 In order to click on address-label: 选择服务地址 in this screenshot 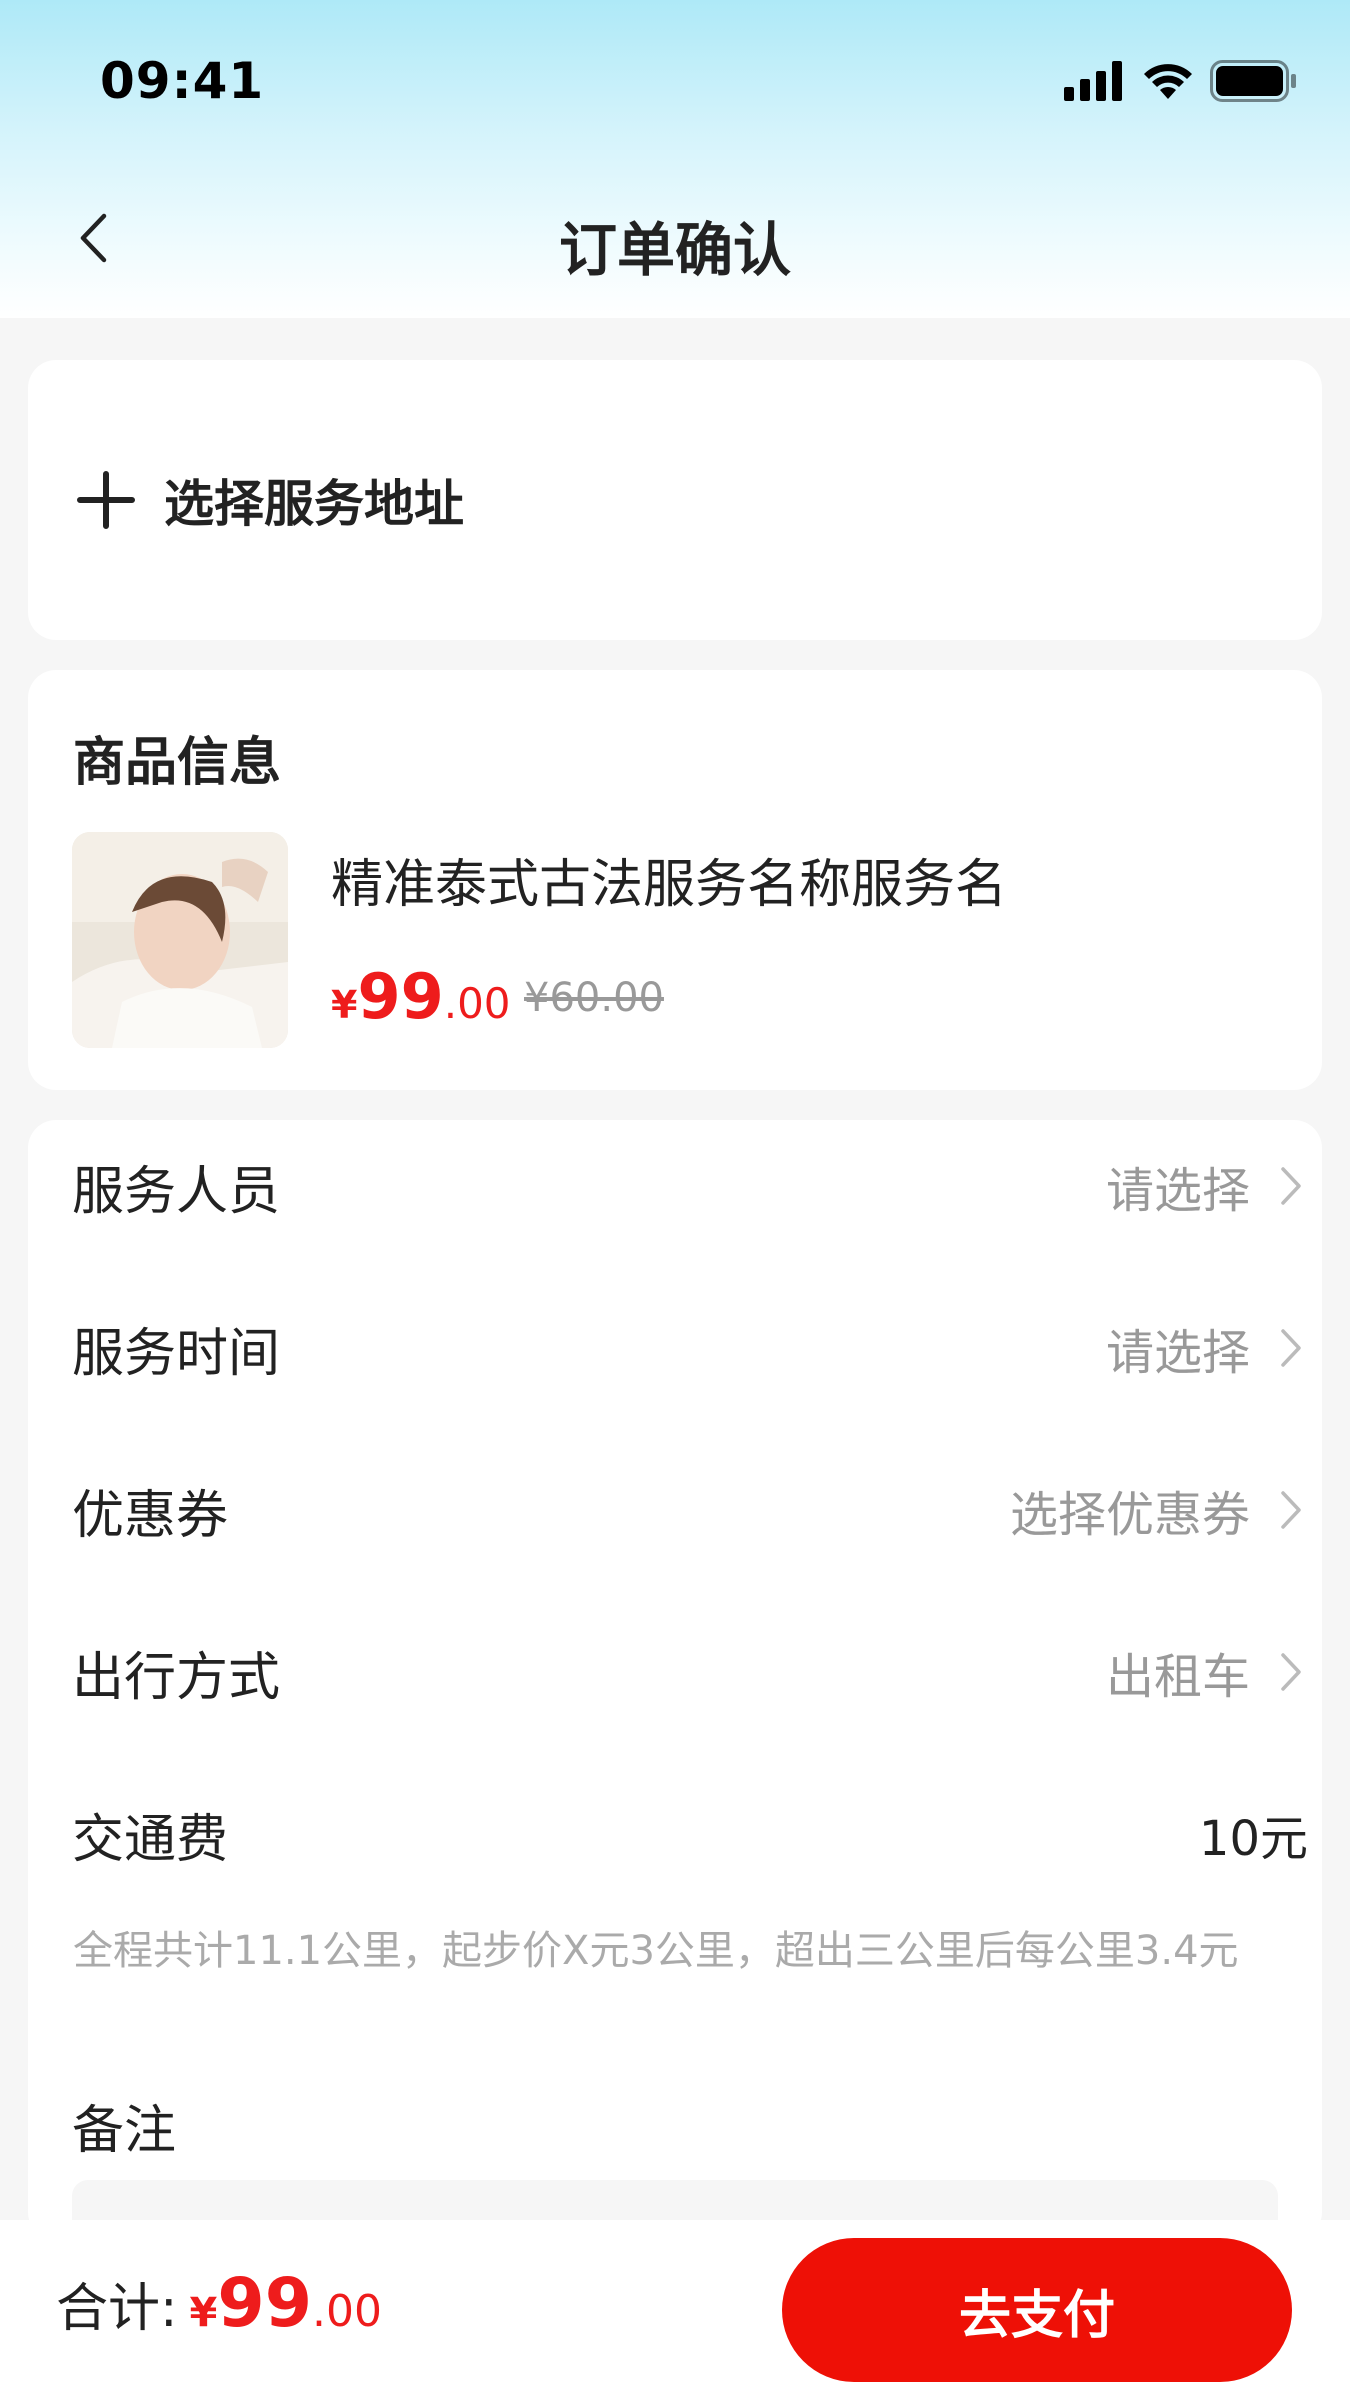, I will do `click(314, 504)`.